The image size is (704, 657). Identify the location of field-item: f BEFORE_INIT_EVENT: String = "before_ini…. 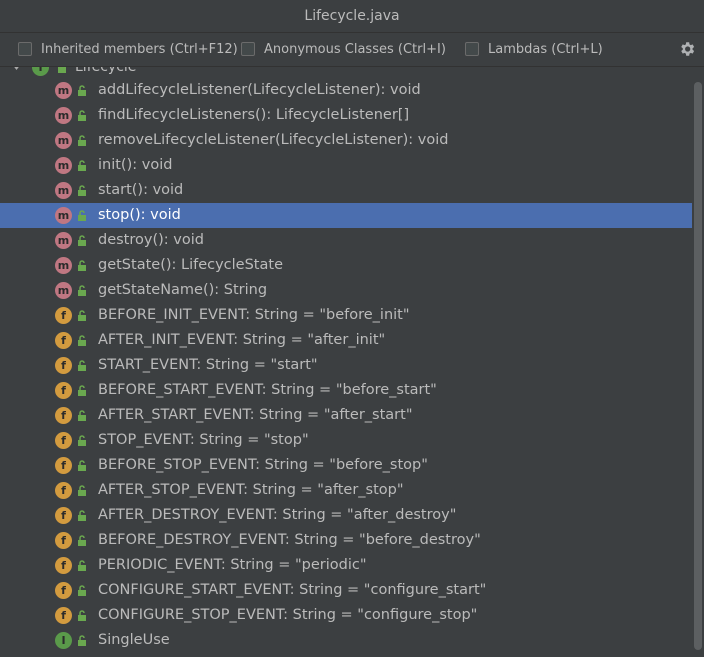
(346, 315).